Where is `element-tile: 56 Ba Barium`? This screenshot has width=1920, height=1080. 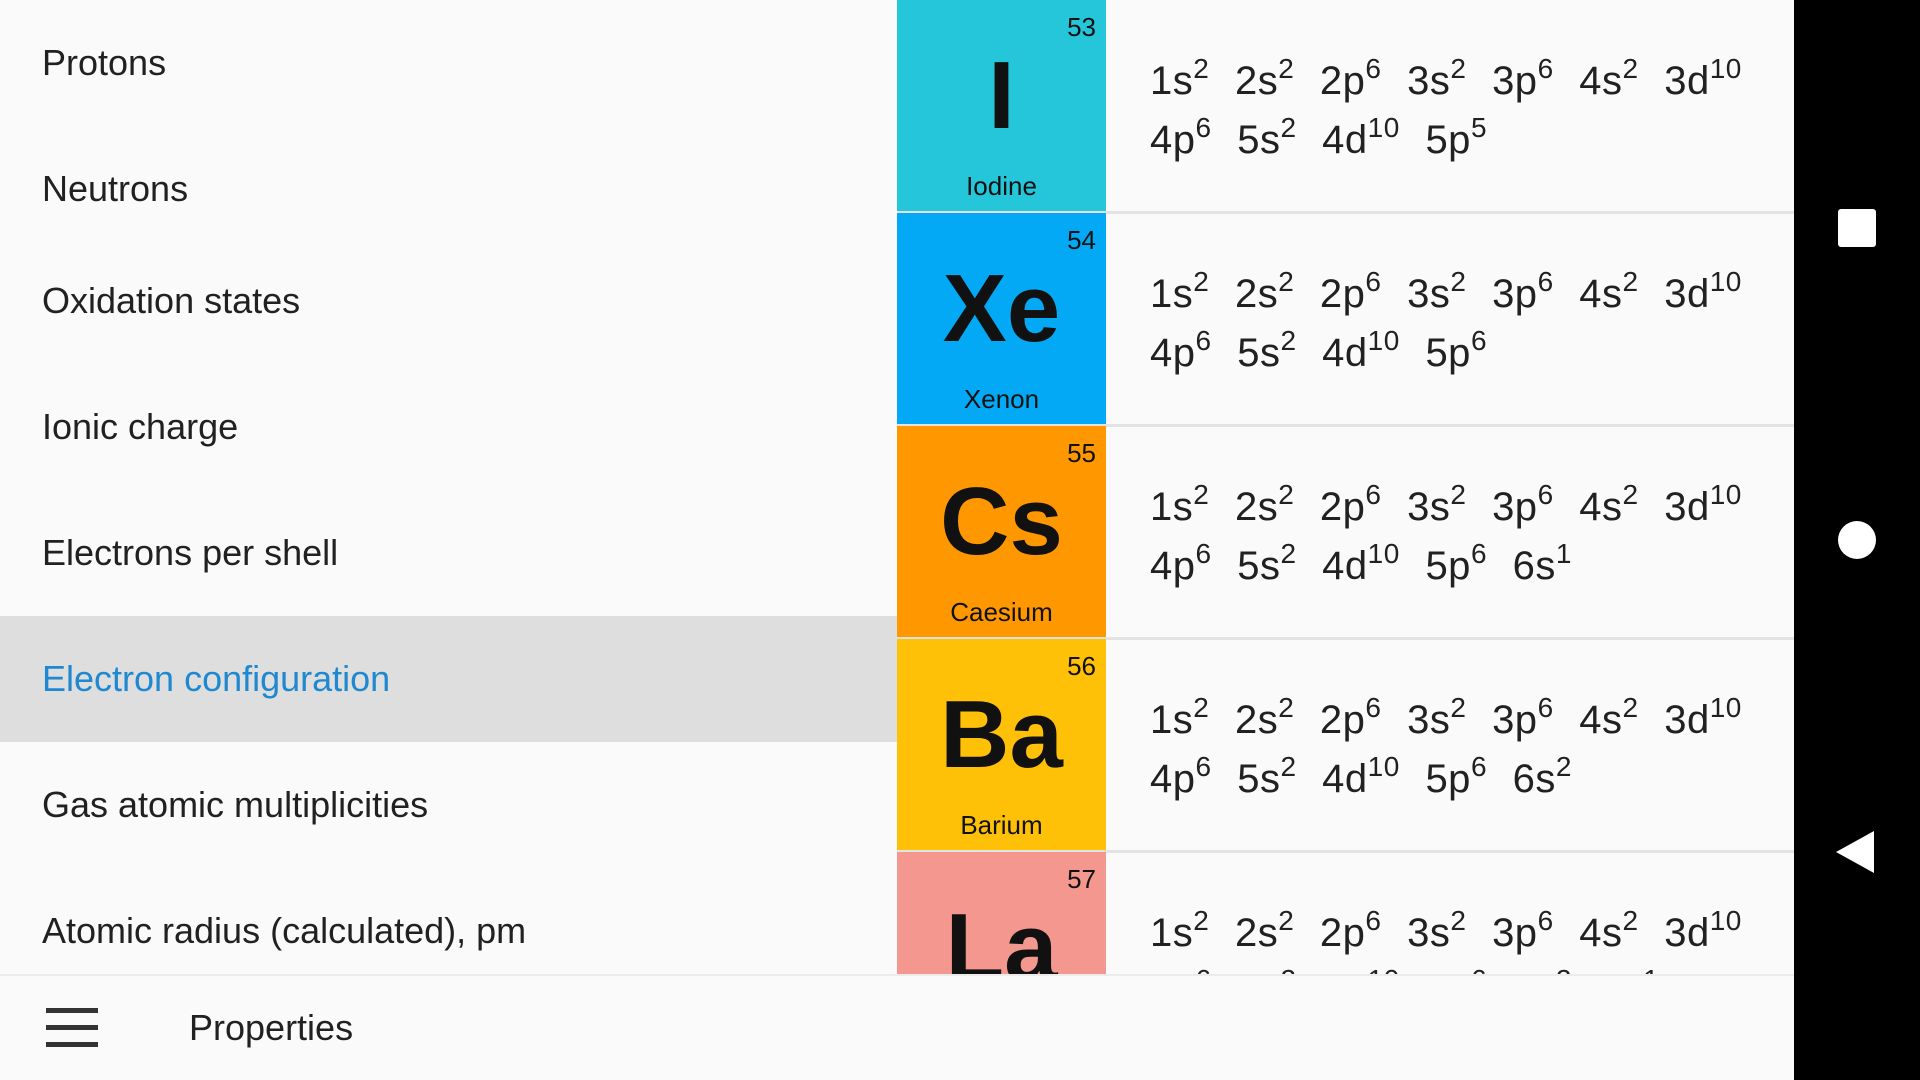
element-tile: 56 Ba Barium is located at coordinates (1001, 744).